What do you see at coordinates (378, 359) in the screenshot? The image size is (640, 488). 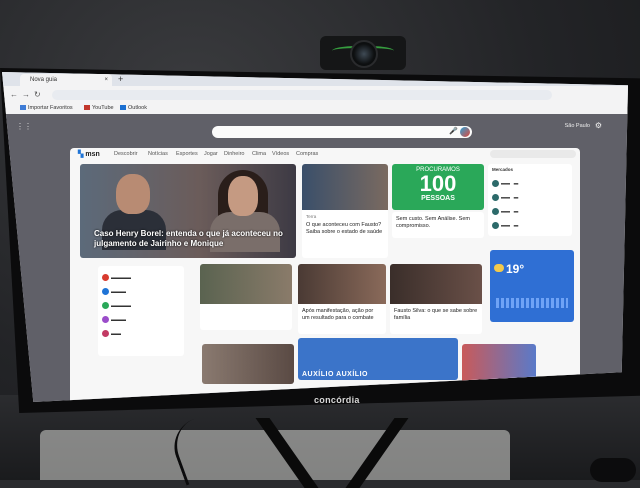 I see `news-banner: AUXÍLIO AUXÍLIO` at bounding box center [378, 359].